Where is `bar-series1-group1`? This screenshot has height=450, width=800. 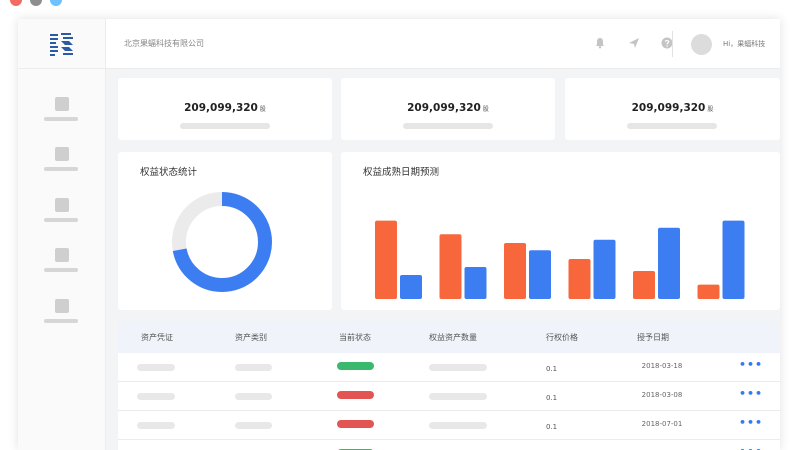
bar-series1-group1 is located at coordinates (386, 259).